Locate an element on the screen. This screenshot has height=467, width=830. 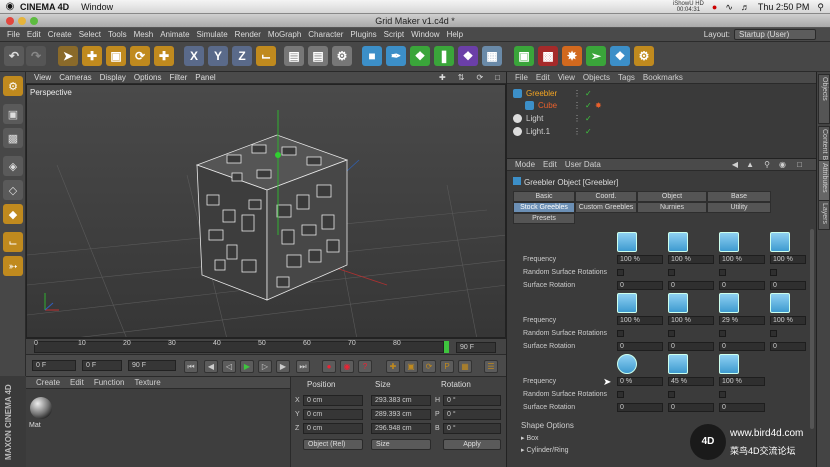
key-pla-icon: ▦ is located at coordinates (465, 366).